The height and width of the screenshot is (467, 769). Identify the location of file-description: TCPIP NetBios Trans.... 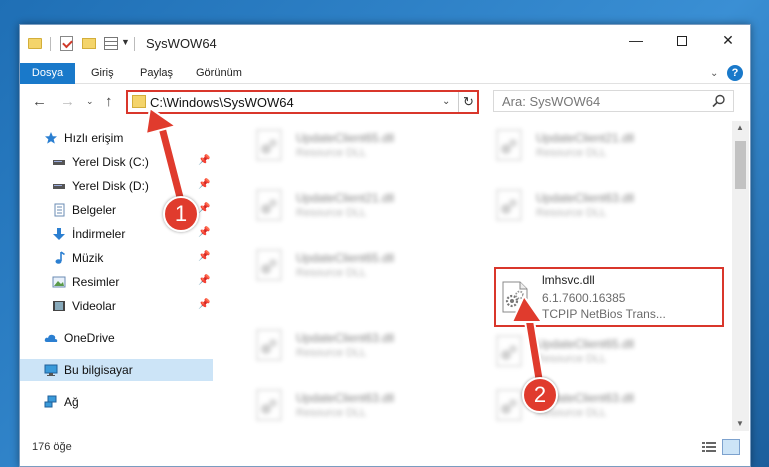
(604, 314).